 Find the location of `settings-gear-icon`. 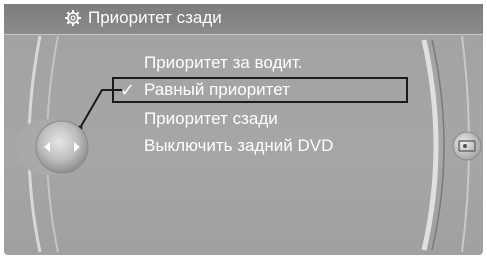

settings-gear-icon is located at coordinates (73, 18).